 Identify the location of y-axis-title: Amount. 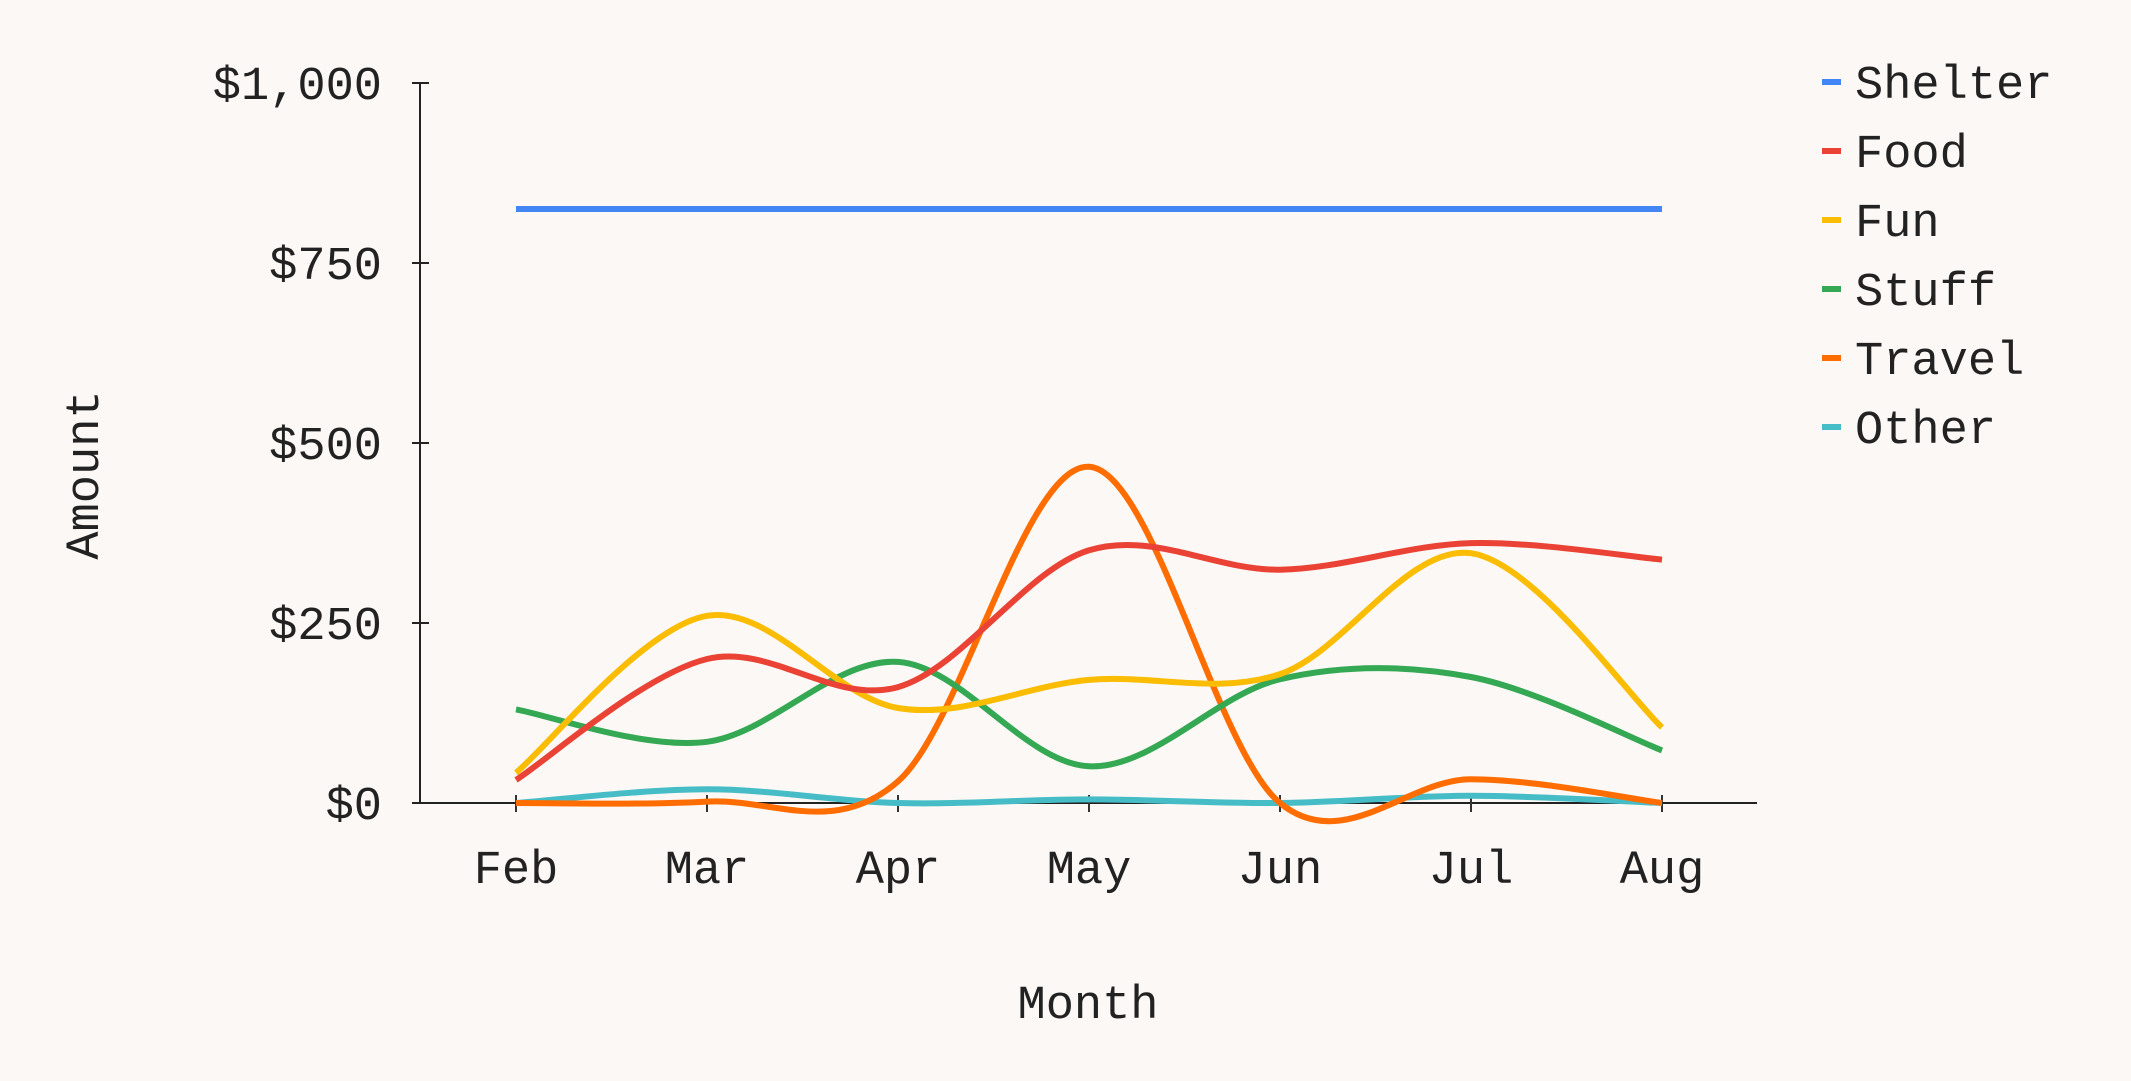
(86, 474).